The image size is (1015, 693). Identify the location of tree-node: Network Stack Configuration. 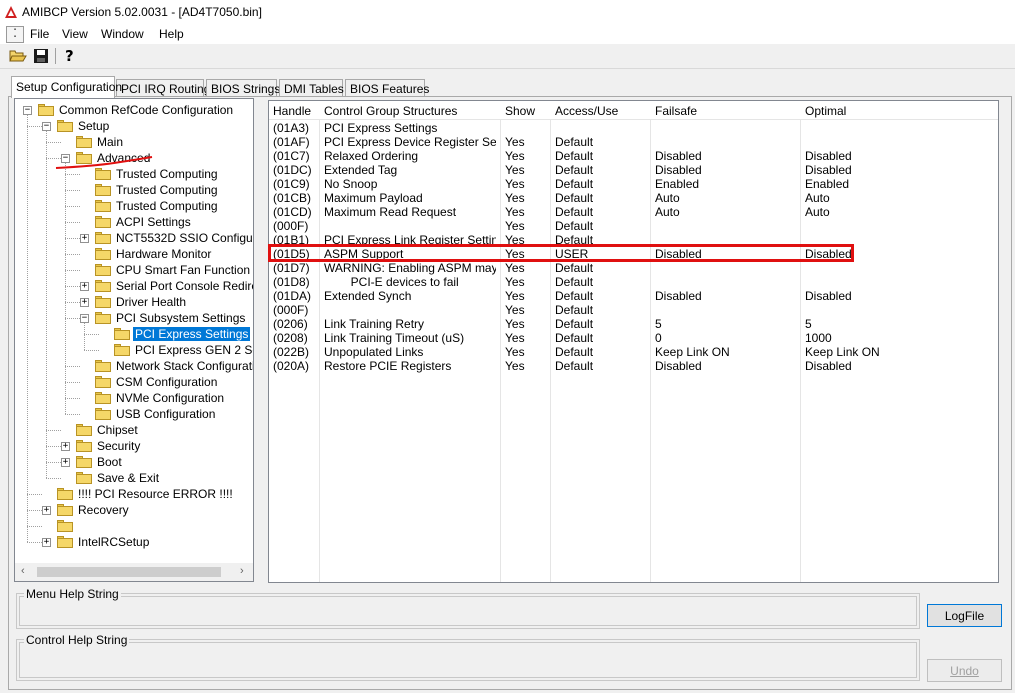
(166, 366).